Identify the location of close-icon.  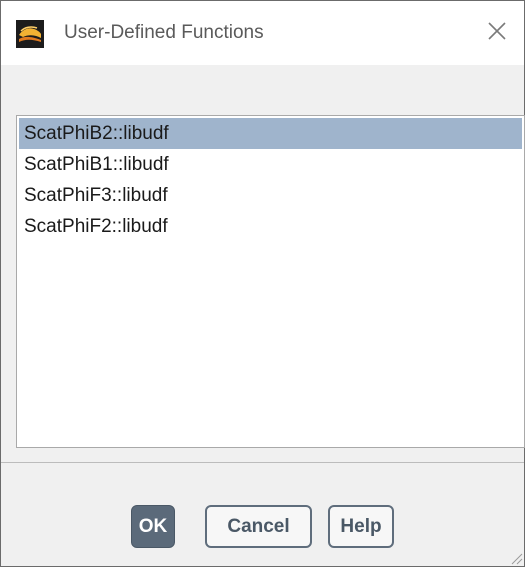
(497, 33).